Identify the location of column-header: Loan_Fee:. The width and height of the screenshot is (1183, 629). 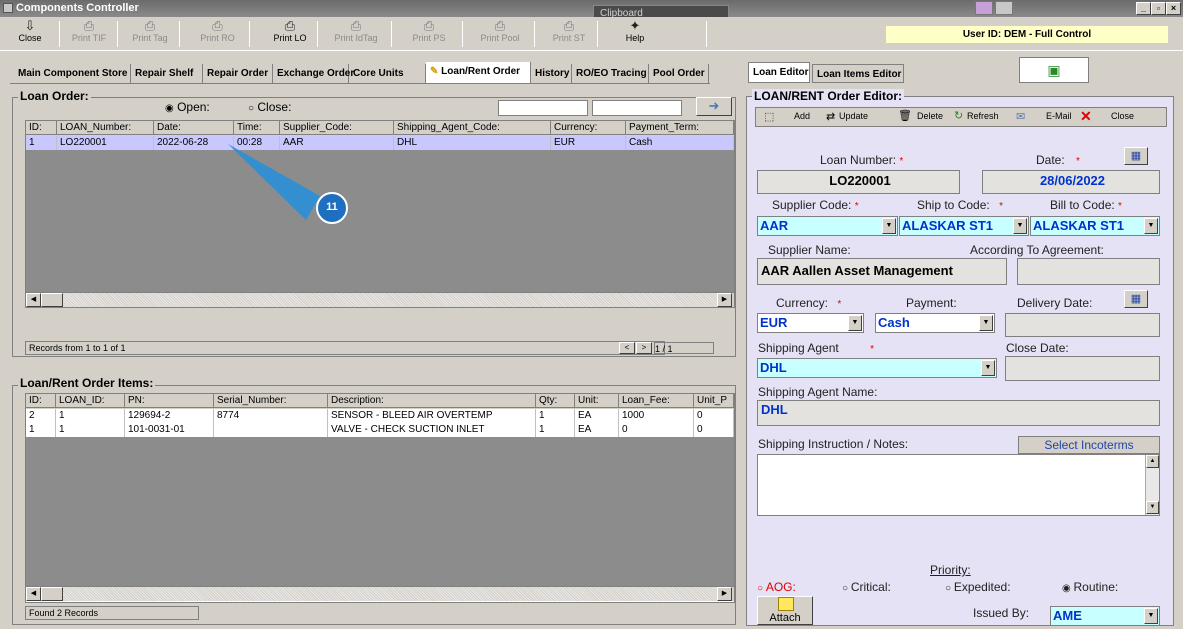
(656, 401).